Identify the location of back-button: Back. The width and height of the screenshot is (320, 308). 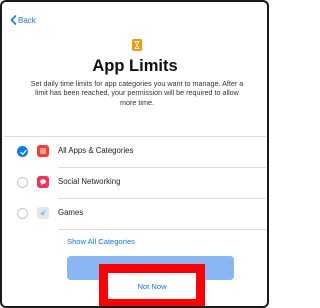
(23, 20).